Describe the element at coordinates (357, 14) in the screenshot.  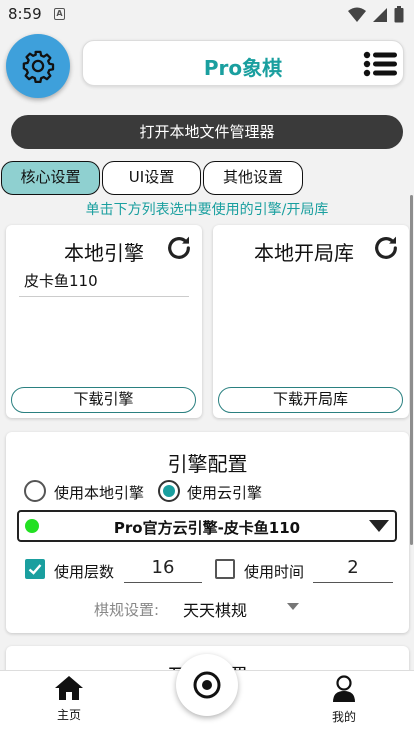
I see `wifi-icon` at that location.